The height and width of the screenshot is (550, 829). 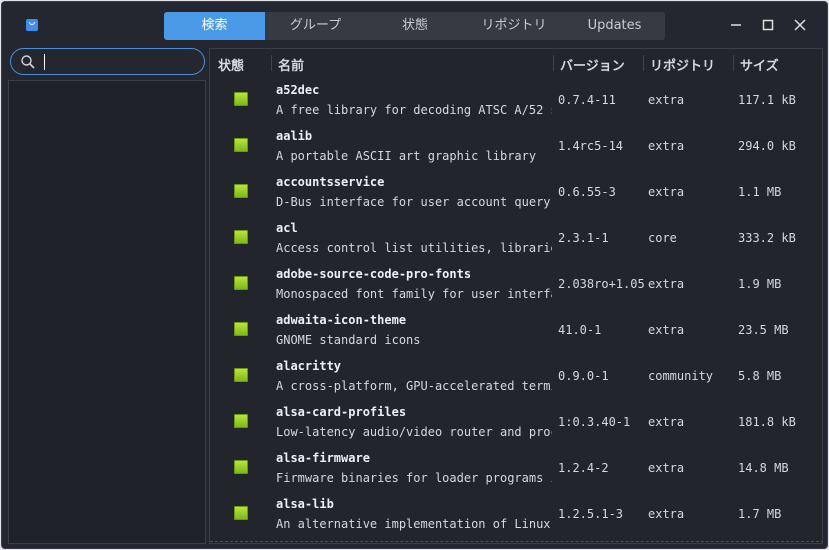 I want to click on package-name: acl, so click(x=287, y=228).